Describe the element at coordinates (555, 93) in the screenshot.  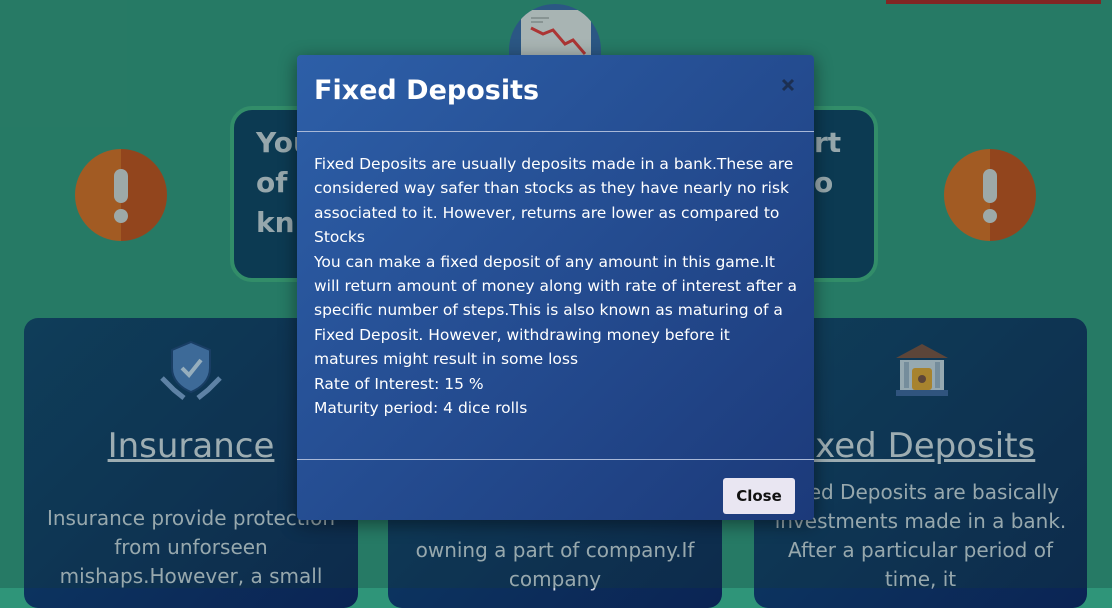
I see `modal-header: Fixed Deposits` at that location.